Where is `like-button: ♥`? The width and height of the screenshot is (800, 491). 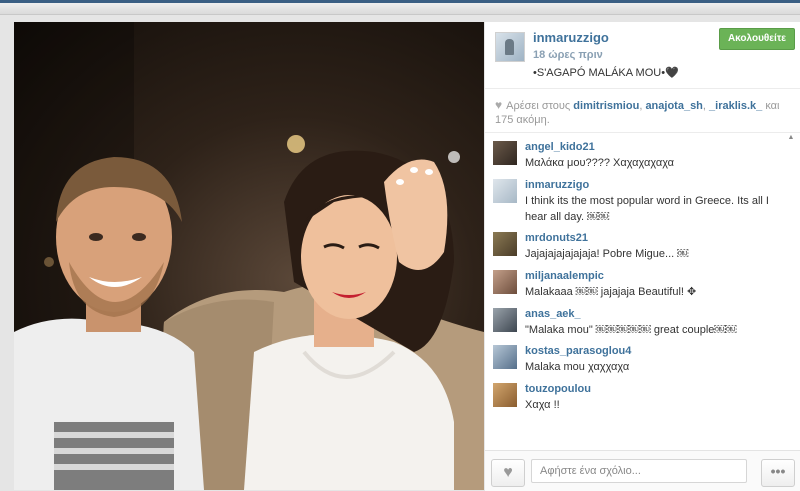 like-button: ♥ is located at coordinates (508, 473).